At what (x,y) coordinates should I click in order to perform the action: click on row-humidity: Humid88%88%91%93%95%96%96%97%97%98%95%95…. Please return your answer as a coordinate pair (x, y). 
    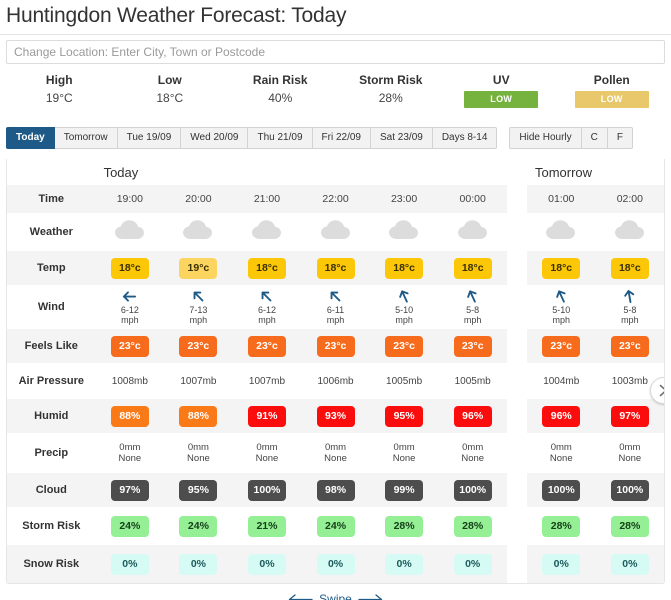
    Looking at the image, I should click on (336, 416).